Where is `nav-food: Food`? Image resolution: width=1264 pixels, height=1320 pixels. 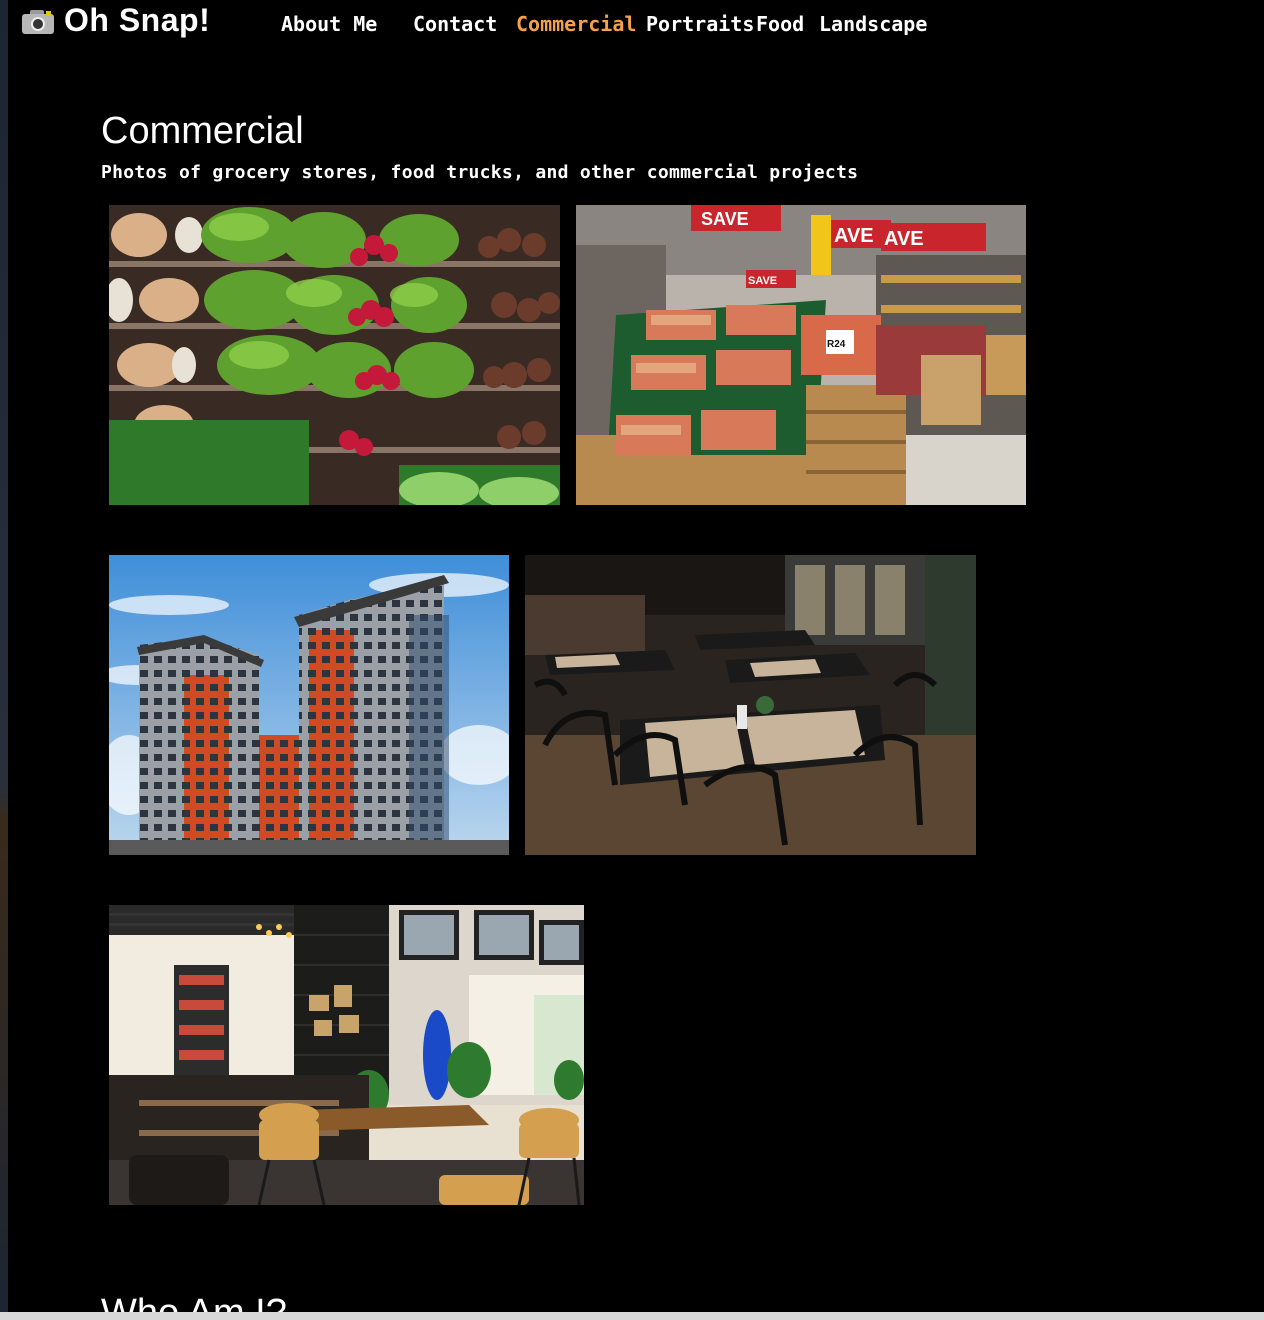
nav-food: Food is located at coordinates (780, 24).